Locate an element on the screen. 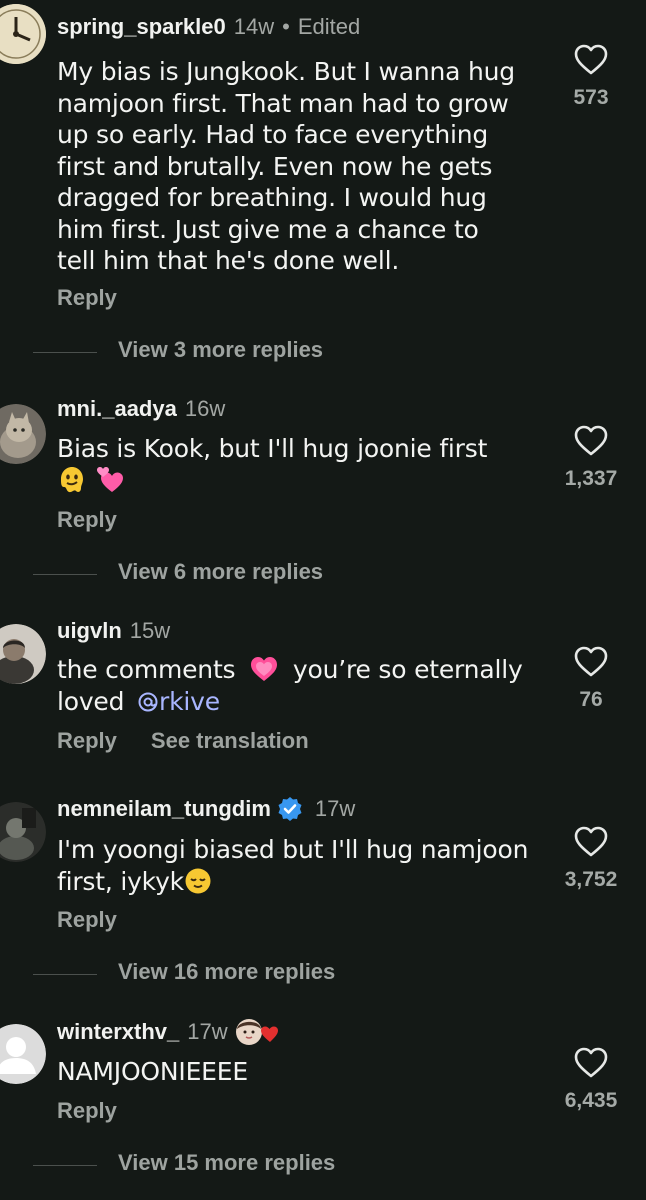  comment-actions: Reply See translation is located at coordinates (183, 741).